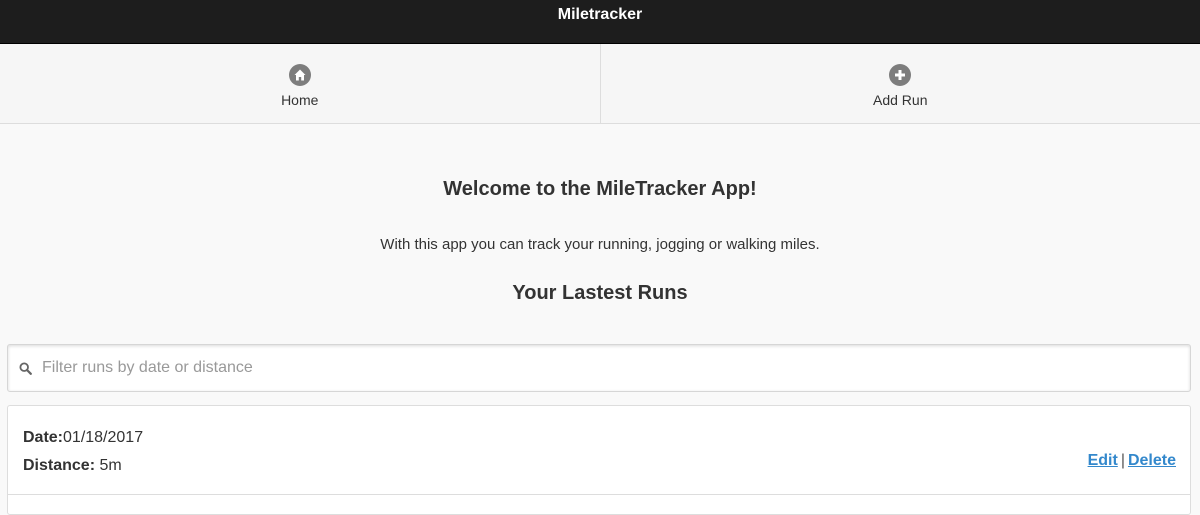 Image resolution: width=1200 pixels, height=515 pixels. I want to click on filter-bar, so click(599, 368).